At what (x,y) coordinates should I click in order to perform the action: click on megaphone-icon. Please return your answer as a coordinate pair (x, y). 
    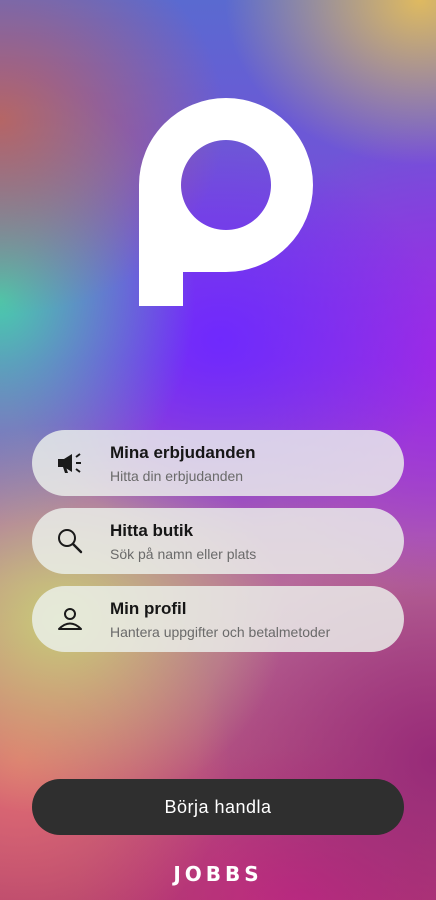
    Looking at the image, I should click on (70, 463).